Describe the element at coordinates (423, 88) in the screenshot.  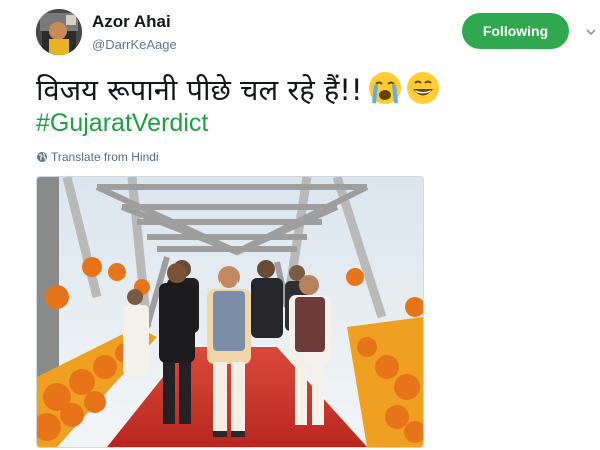
I see `grinning-face-emoji` at that location.